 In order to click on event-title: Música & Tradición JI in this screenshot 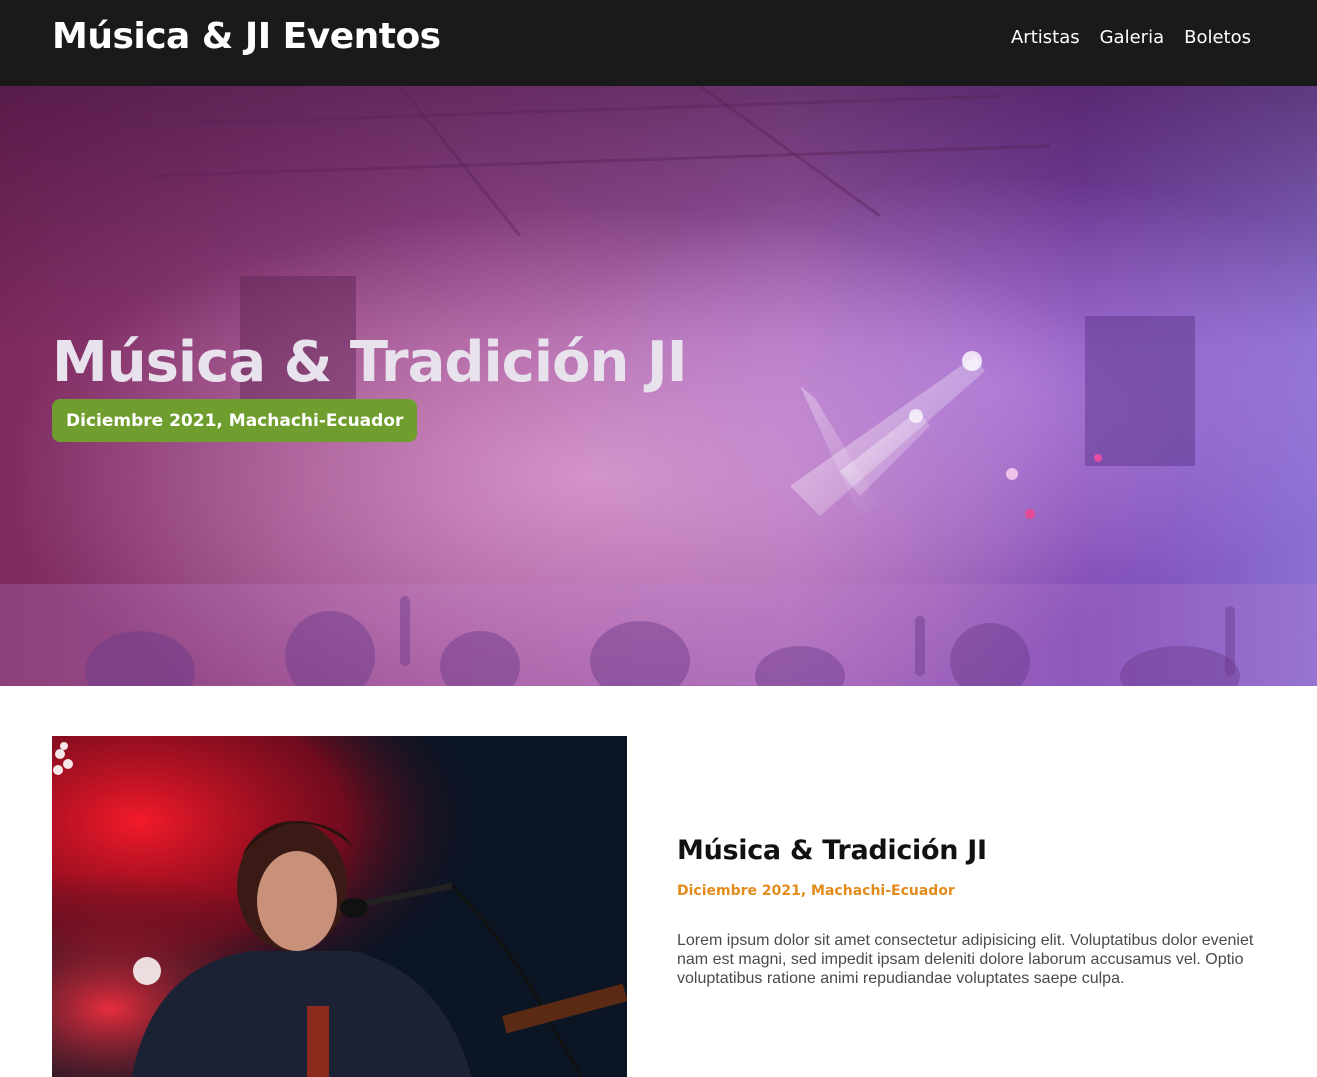, I will do `click(832, 850)`.